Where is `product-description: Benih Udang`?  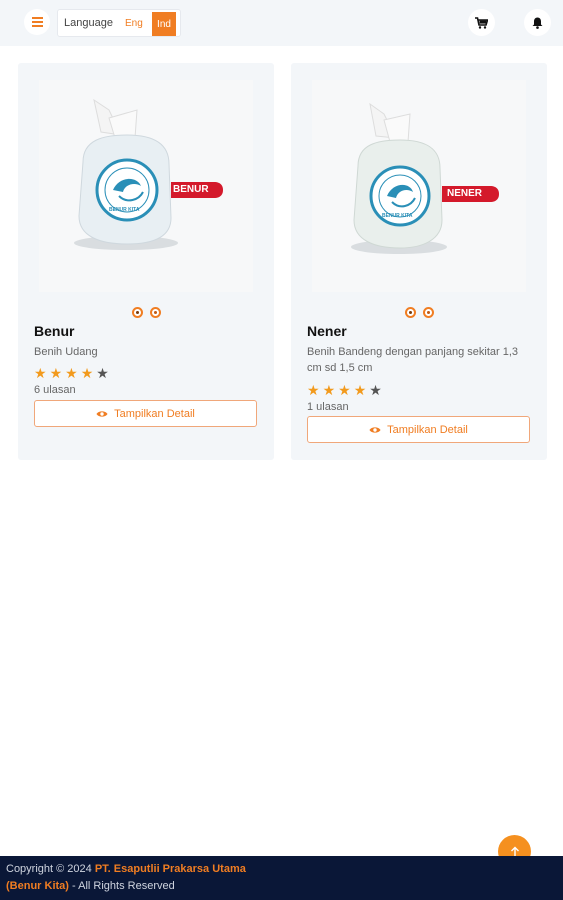
product-description: Benih Udang is located at coordinates (66, 352).